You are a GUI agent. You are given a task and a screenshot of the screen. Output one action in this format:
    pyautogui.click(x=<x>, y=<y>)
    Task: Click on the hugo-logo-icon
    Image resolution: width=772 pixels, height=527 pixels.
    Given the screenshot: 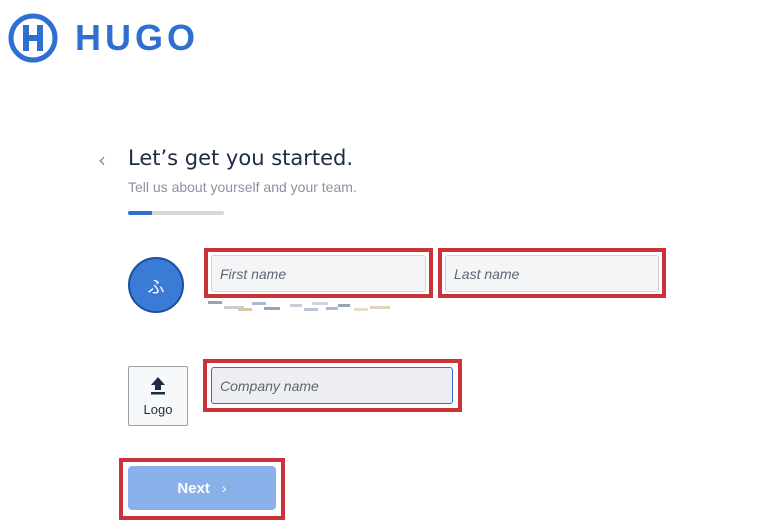 What is the action you would take?
    pyautogui.click(x=33, y=38)
    